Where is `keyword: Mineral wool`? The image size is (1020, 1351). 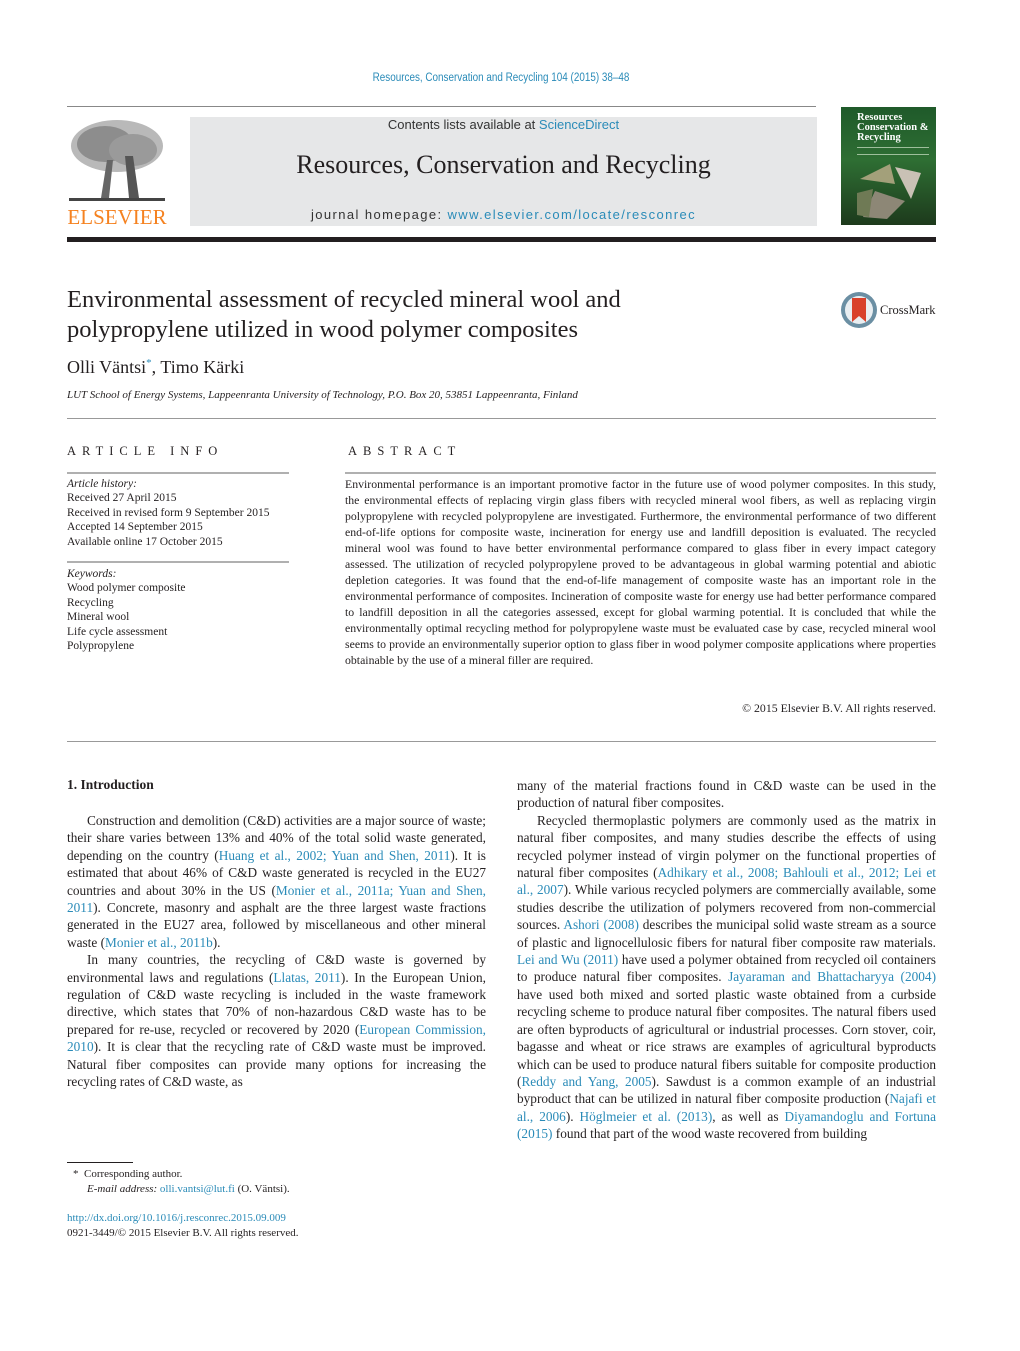 keyword: Mineral wool is located at coordinates (98, 617).